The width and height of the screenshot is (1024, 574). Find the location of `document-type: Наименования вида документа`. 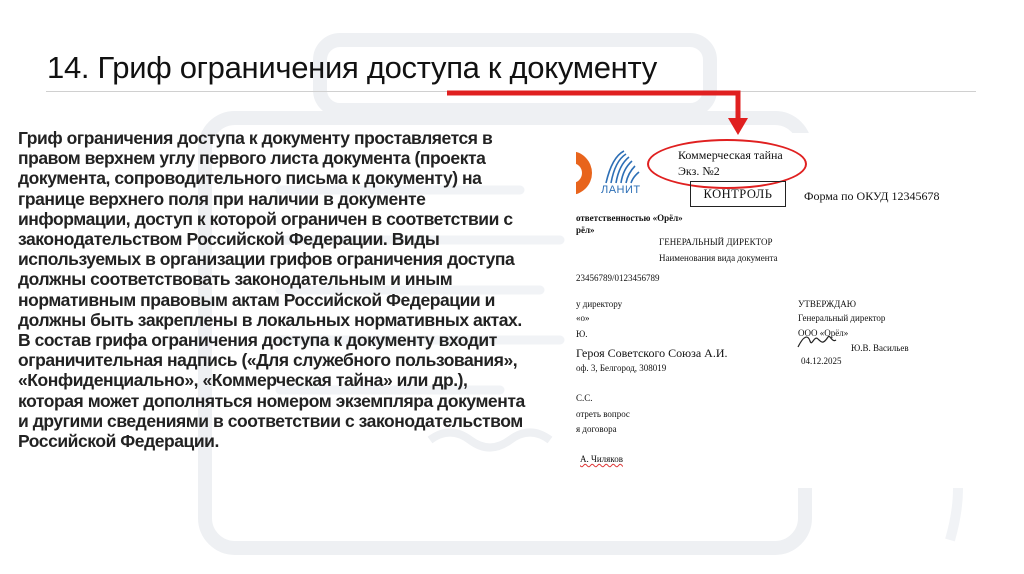

document-type: Наименования вида документа is located at coordinates (718, 258).